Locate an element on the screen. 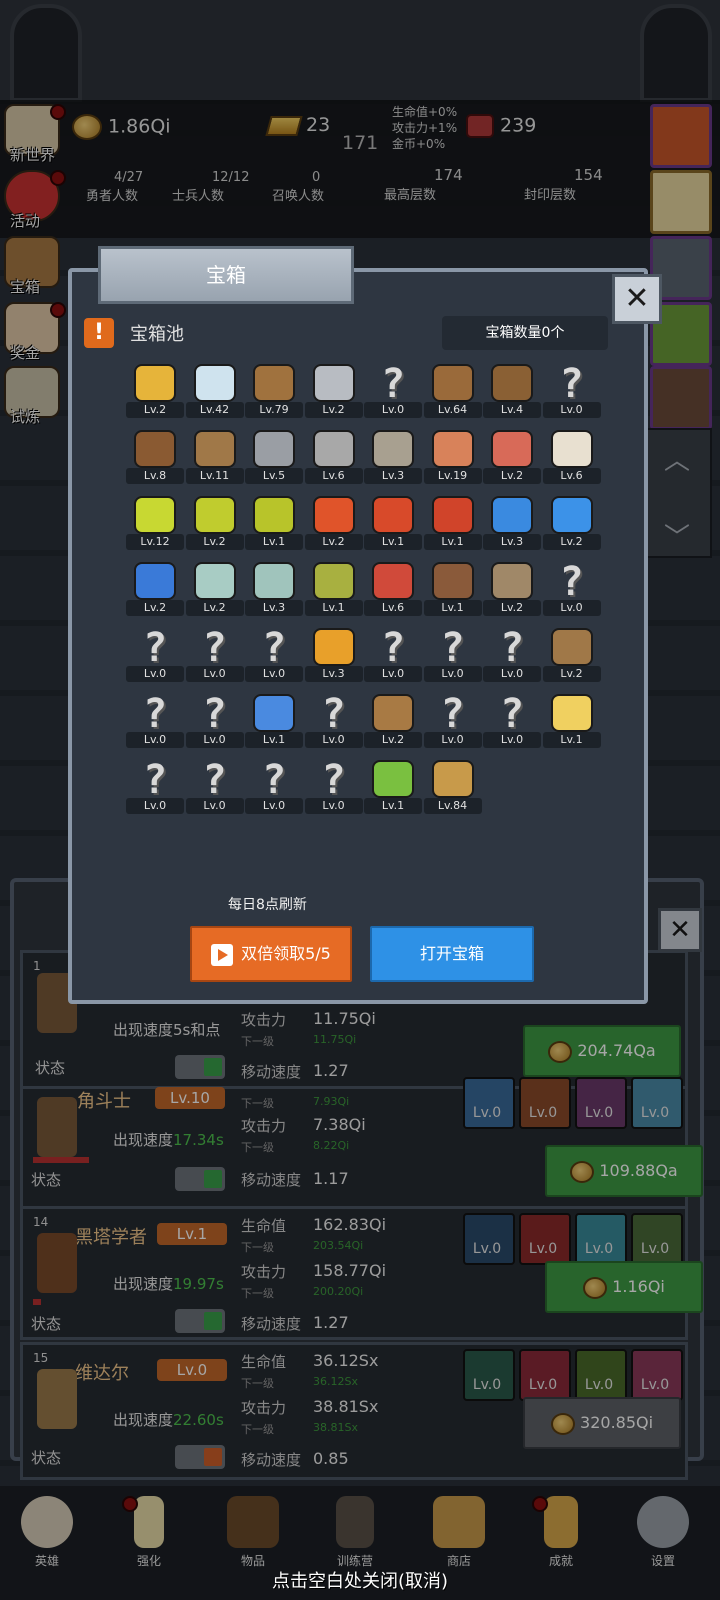  bag-icon is located at coordinates (393, 713).